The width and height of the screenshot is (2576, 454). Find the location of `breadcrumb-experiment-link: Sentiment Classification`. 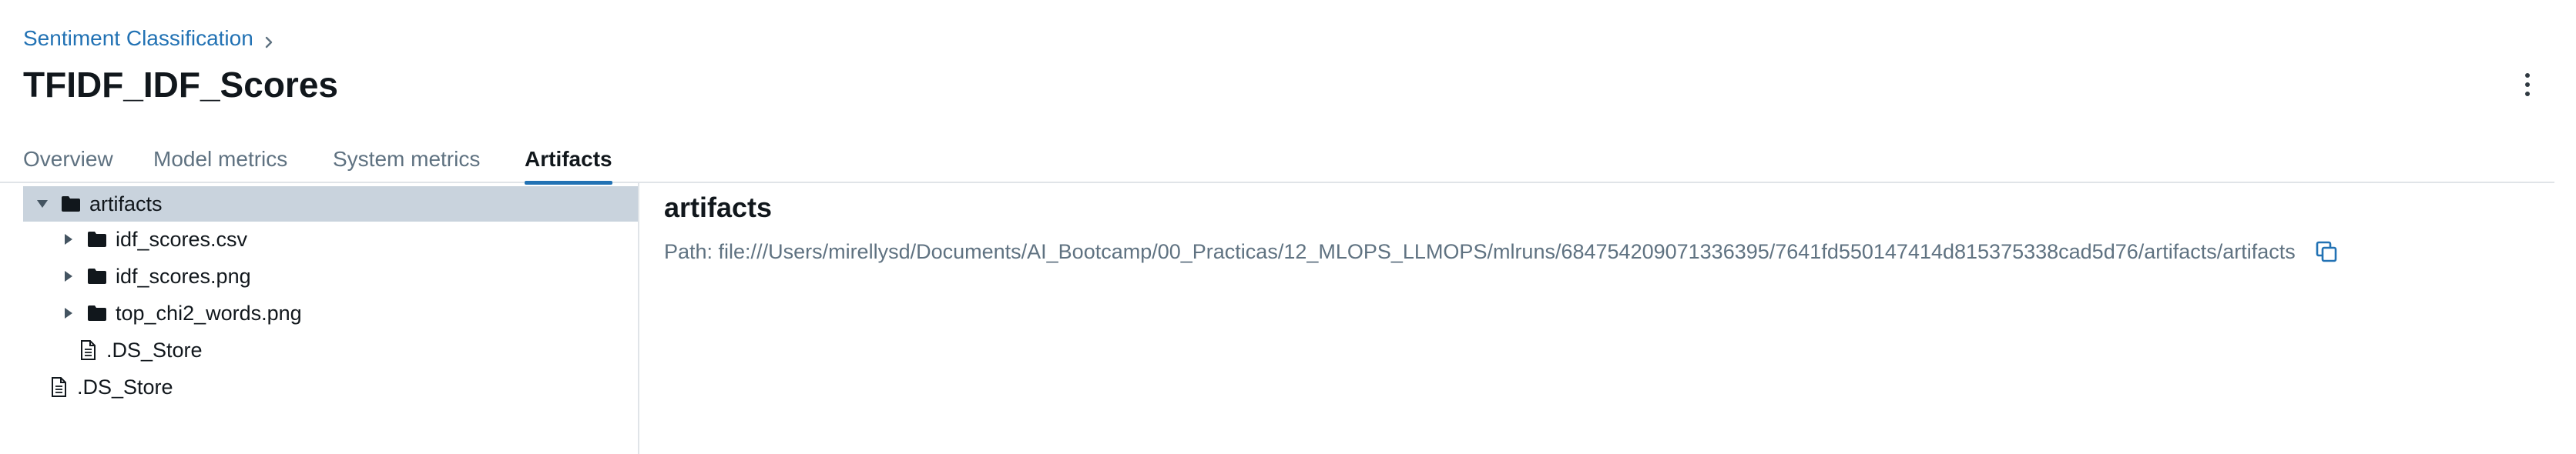

breadcrumb-experiment-link: Sentiment Classification is located at coordinates (138, 38).